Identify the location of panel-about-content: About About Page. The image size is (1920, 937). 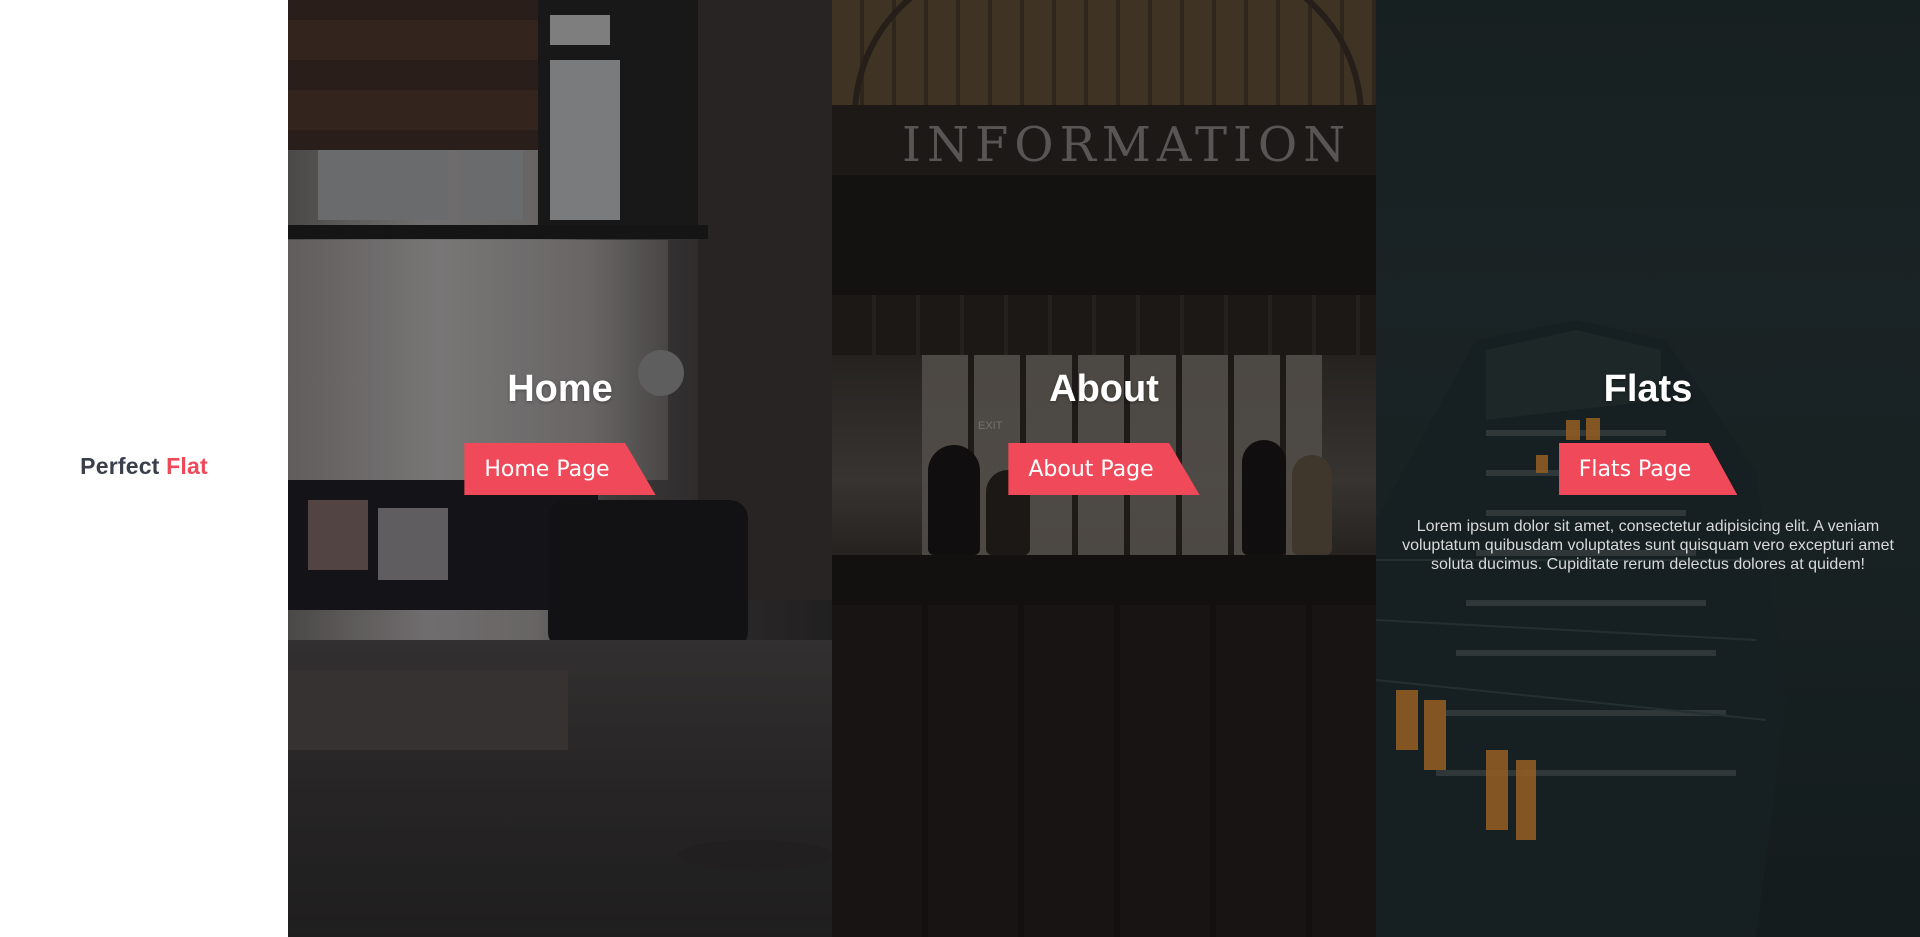
(1104, 430).